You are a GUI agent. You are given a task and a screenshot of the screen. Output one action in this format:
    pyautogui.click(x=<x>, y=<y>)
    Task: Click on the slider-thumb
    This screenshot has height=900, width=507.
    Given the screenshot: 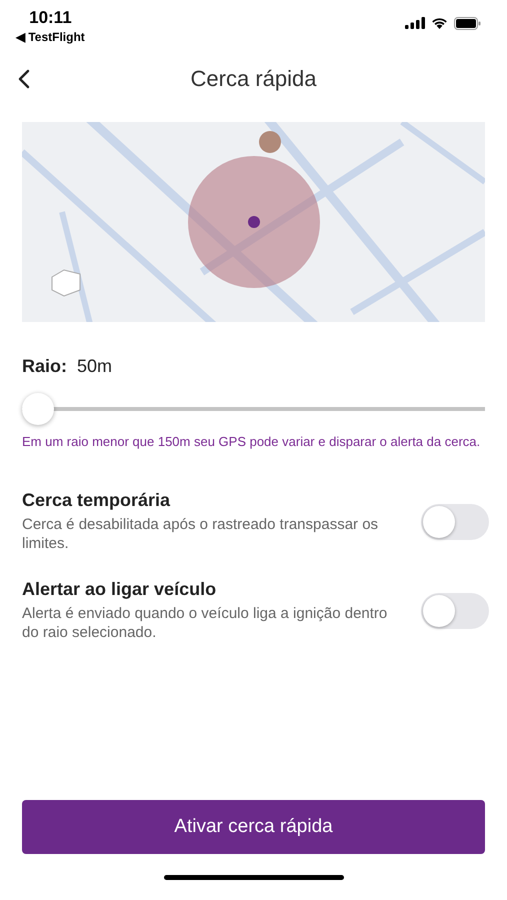 What is the action you would take?
    pyautogui.click(x=38, y=409)
    